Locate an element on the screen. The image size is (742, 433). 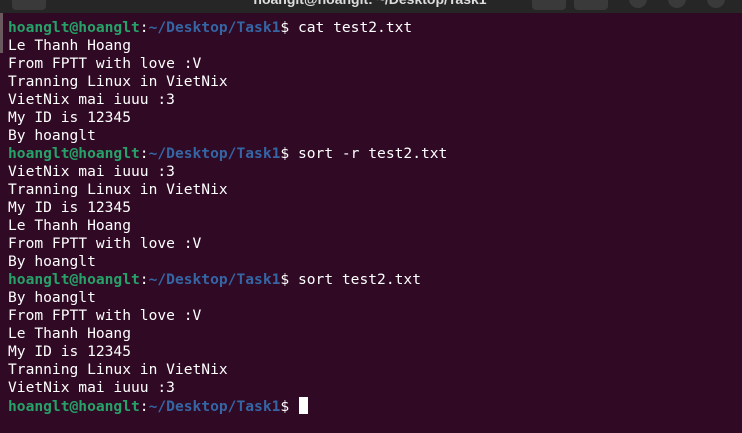
maximize-icon is located at coordinates (677, 4).